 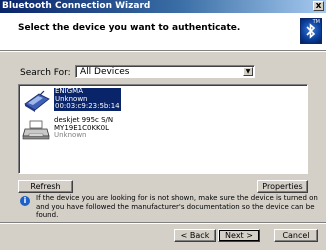 What do you see at coordinates (296, 235) in the screenshot?
I see `cancel-button: Cancel` at bounding box center [296, 235].